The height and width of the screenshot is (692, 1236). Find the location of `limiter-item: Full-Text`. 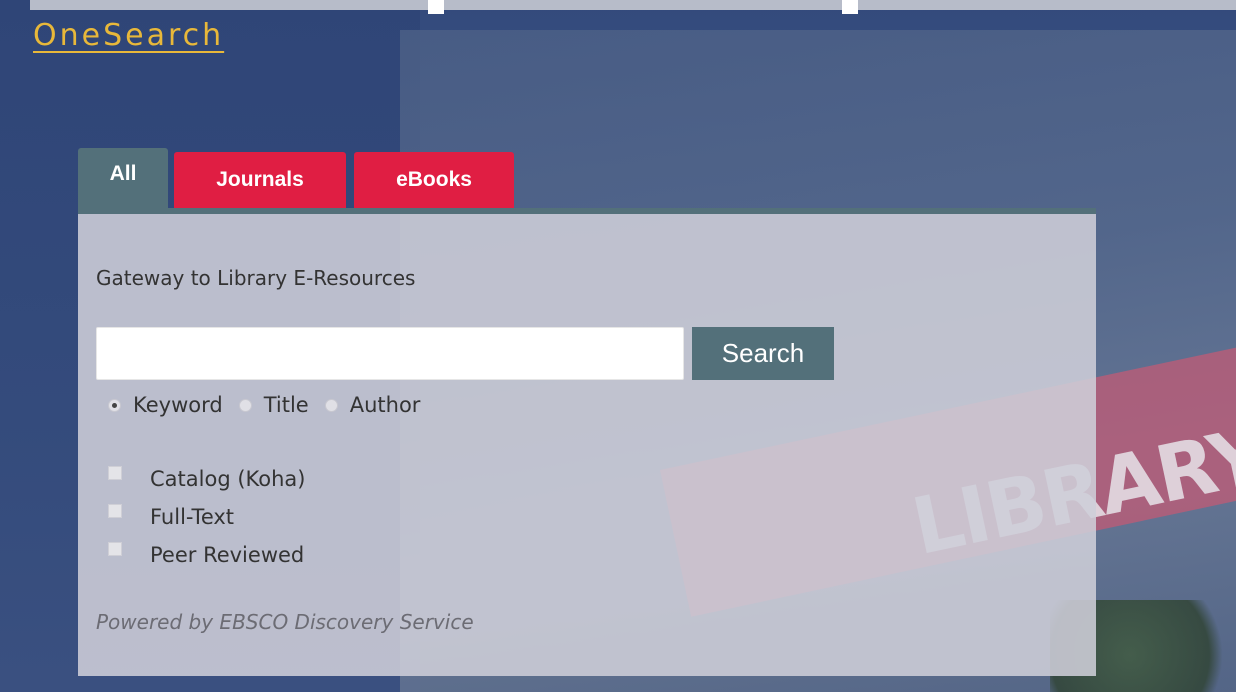

limiter-item: Full-Text is located at coordinates (206, 517).